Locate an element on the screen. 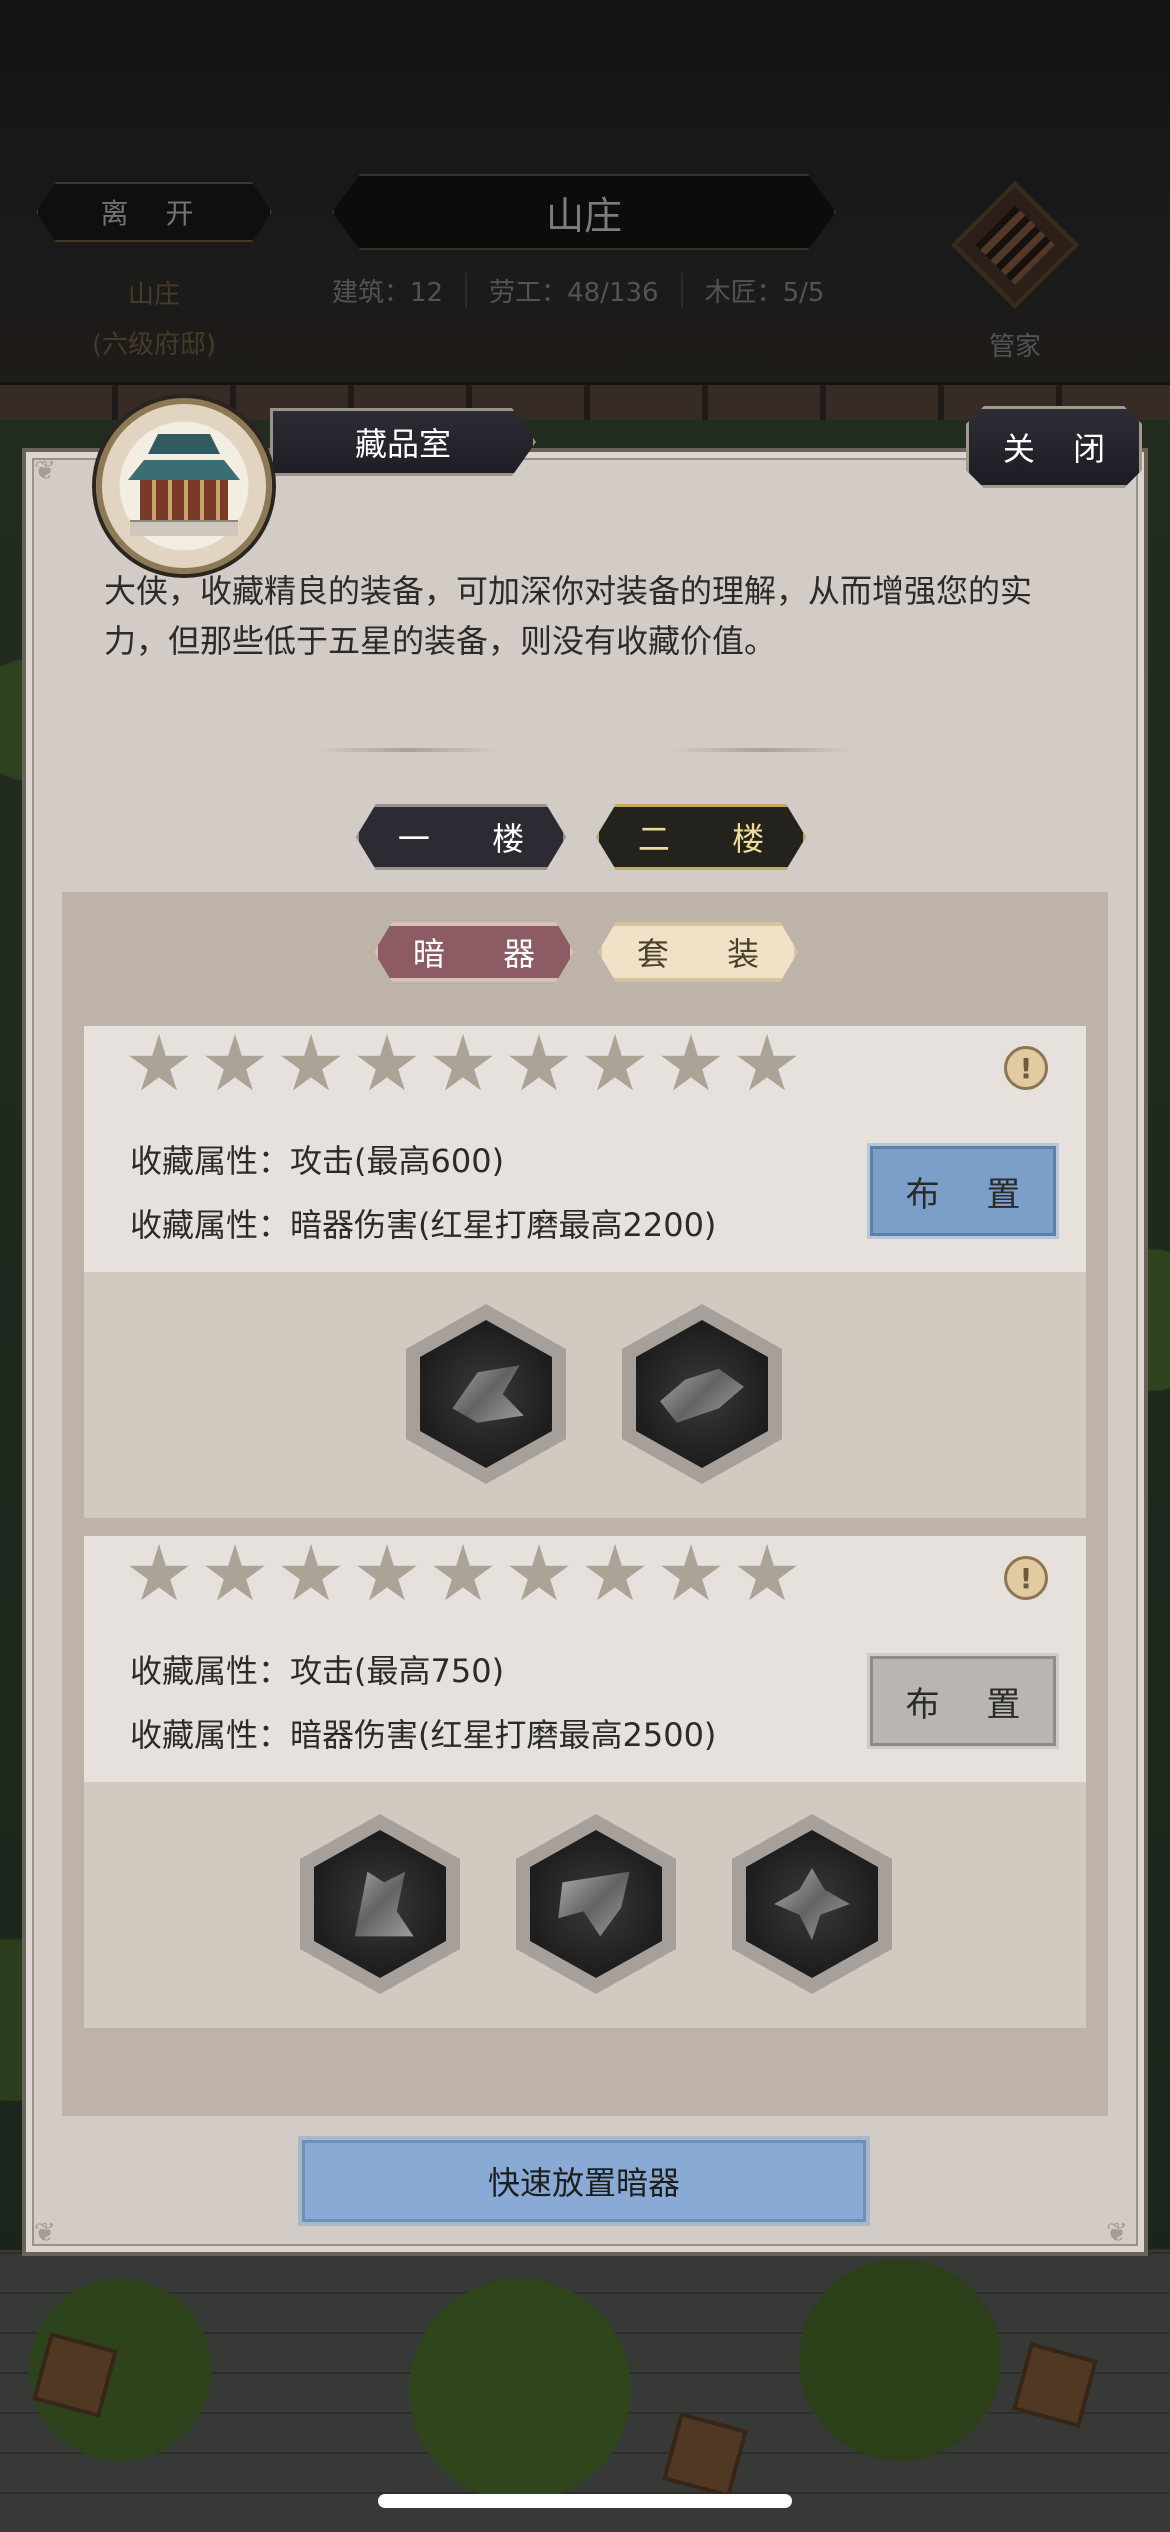 The width and height of the screenshot is (1170, 2532). tab-hidden-weapons: 暗 器 is located at coordinates (474, 952).